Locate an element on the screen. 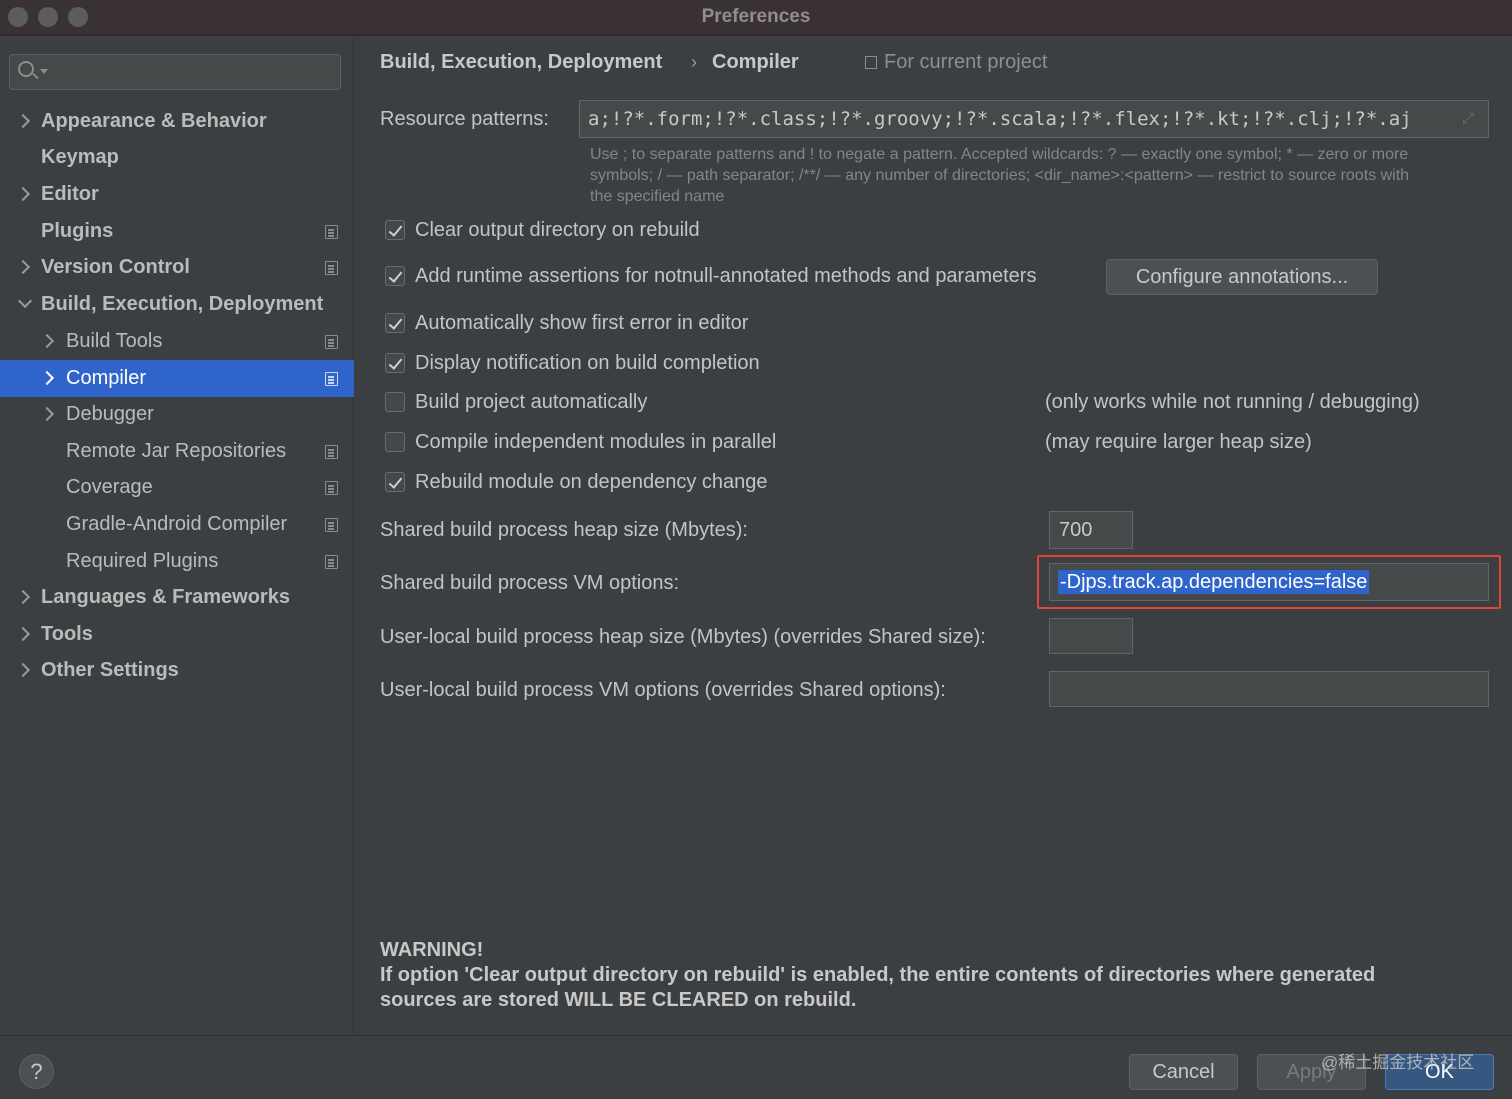 This screenshot has width=1512, height=1099. sidebar-item-languages-frameworks: Languages & Frameworks is located at coordinates (177, 597).